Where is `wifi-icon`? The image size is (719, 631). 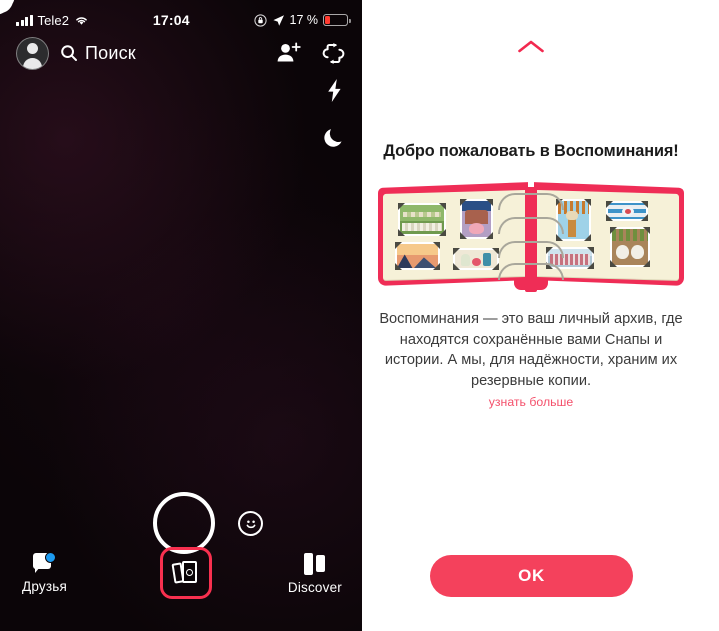 wifi-icon is located at coordinates (81, 21).